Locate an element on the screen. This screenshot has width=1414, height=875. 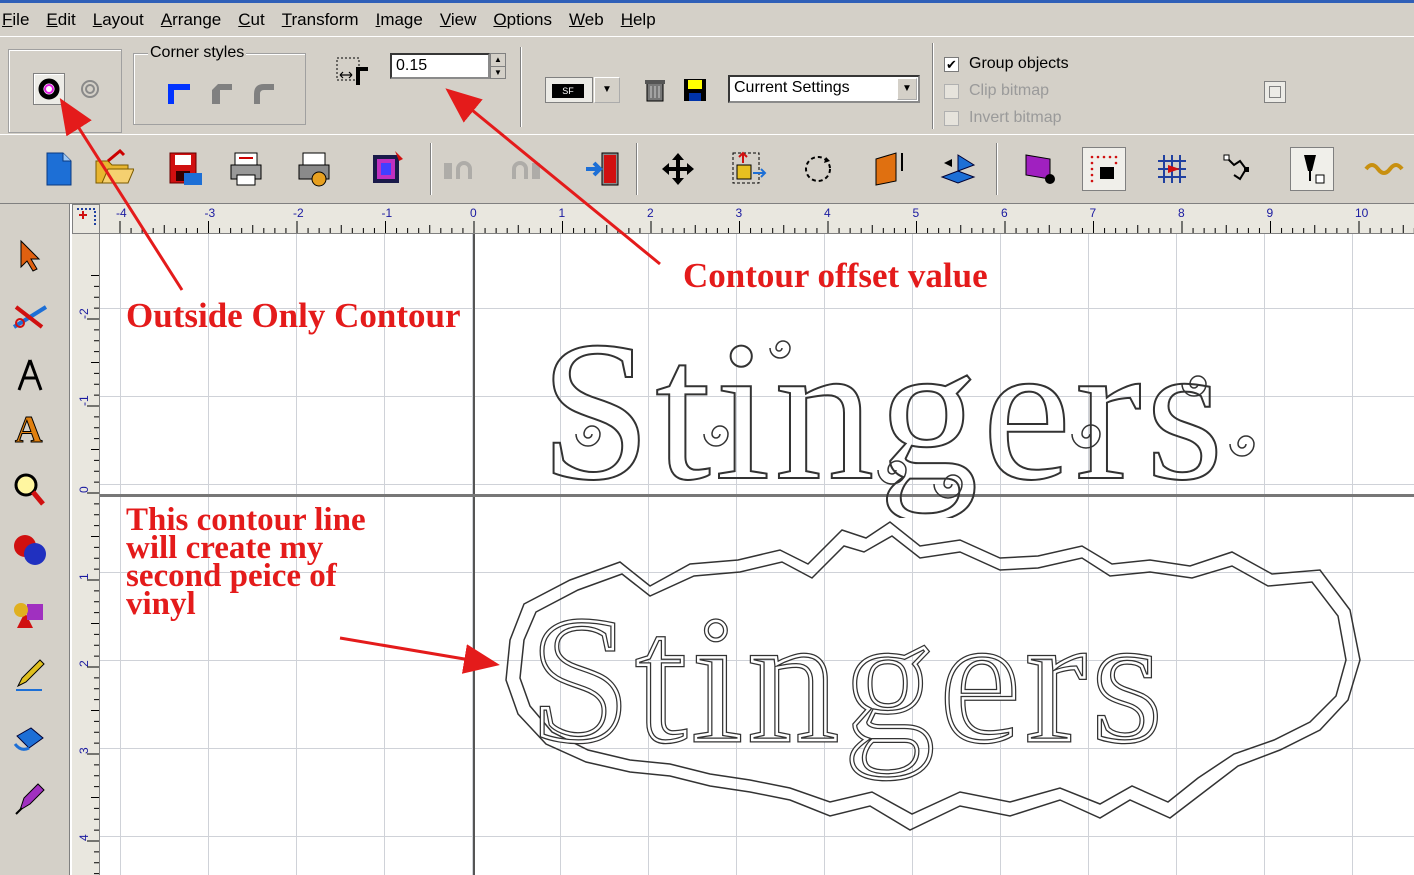
fill-icon is located at coordinates (1040, 169).